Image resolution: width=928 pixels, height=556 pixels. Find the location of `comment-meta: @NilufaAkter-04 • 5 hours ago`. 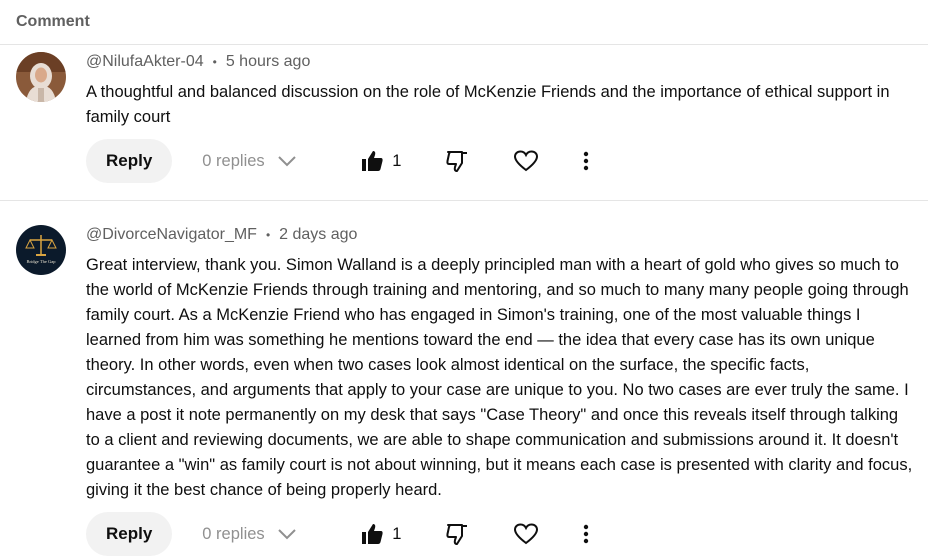

comment-meta: @NilufaAkter-04 • 5 hours ago is located at coordinates (501, 59).